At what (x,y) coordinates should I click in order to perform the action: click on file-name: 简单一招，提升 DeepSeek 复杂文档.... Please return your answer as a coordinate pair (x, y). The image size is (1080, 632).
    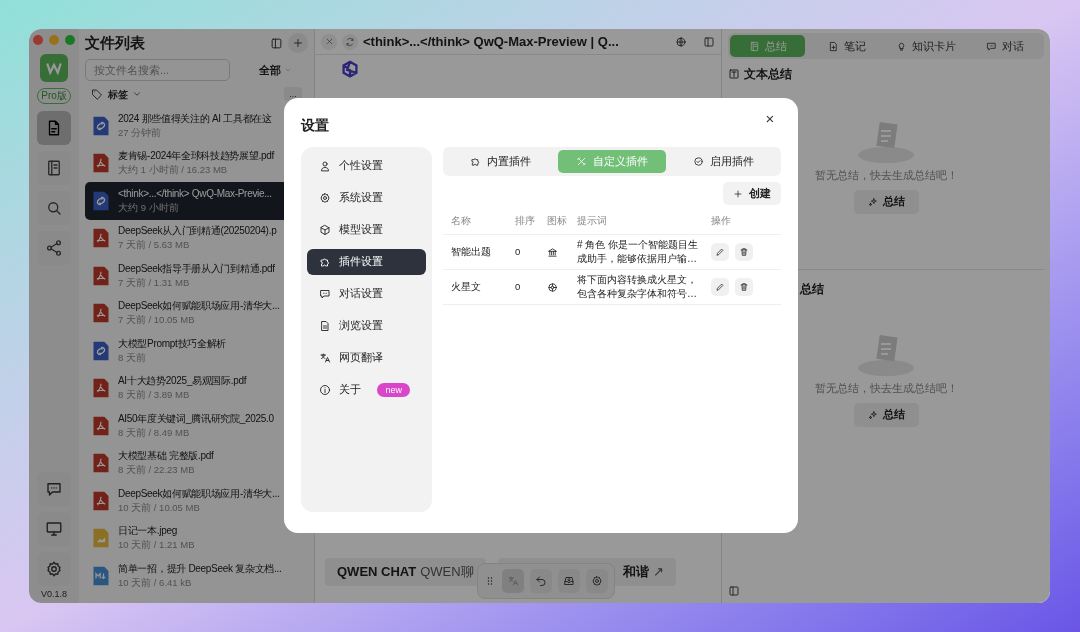
    Looking at the image, I should click on (200, 568).